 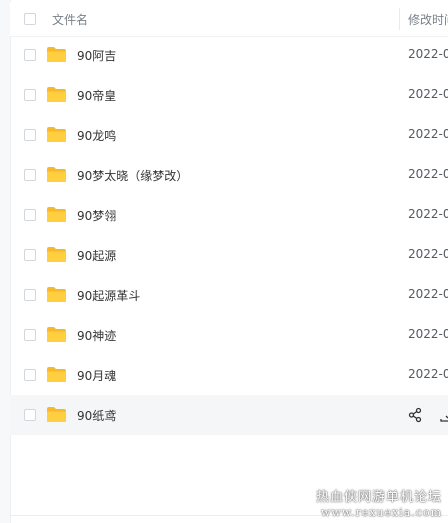 What do you see at coordinates (30, 19) in the screenshot?
I see `select-all-checkbox` at bounding box center [30, 19].